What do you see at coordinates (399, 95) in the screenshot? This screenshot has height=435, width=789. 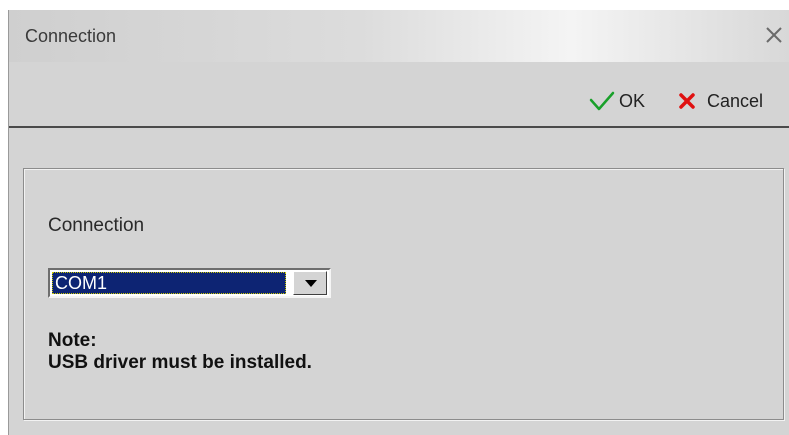 I see `toolbar: OK Cancel` at bounding box center [399, 95].